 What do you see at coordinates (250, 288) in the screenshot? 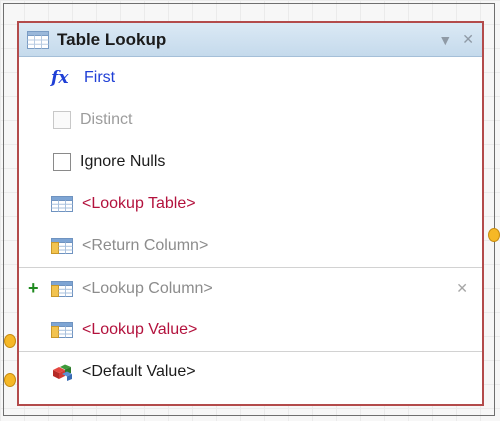
I see `lookup-column-row: + <Lookup Column> ✕` at bounding box center [250, 288].